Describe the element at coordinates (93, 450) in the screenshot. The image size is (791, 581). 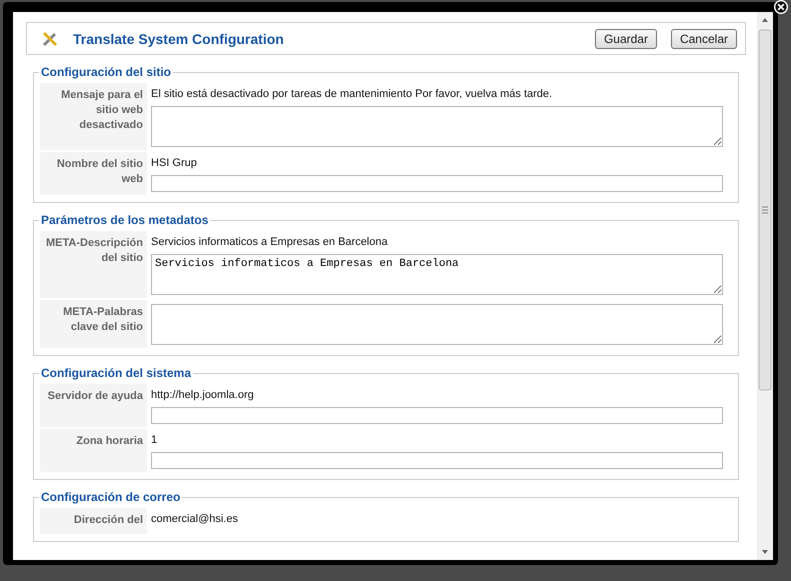
I see `field-label: Zona horaria` at that location.